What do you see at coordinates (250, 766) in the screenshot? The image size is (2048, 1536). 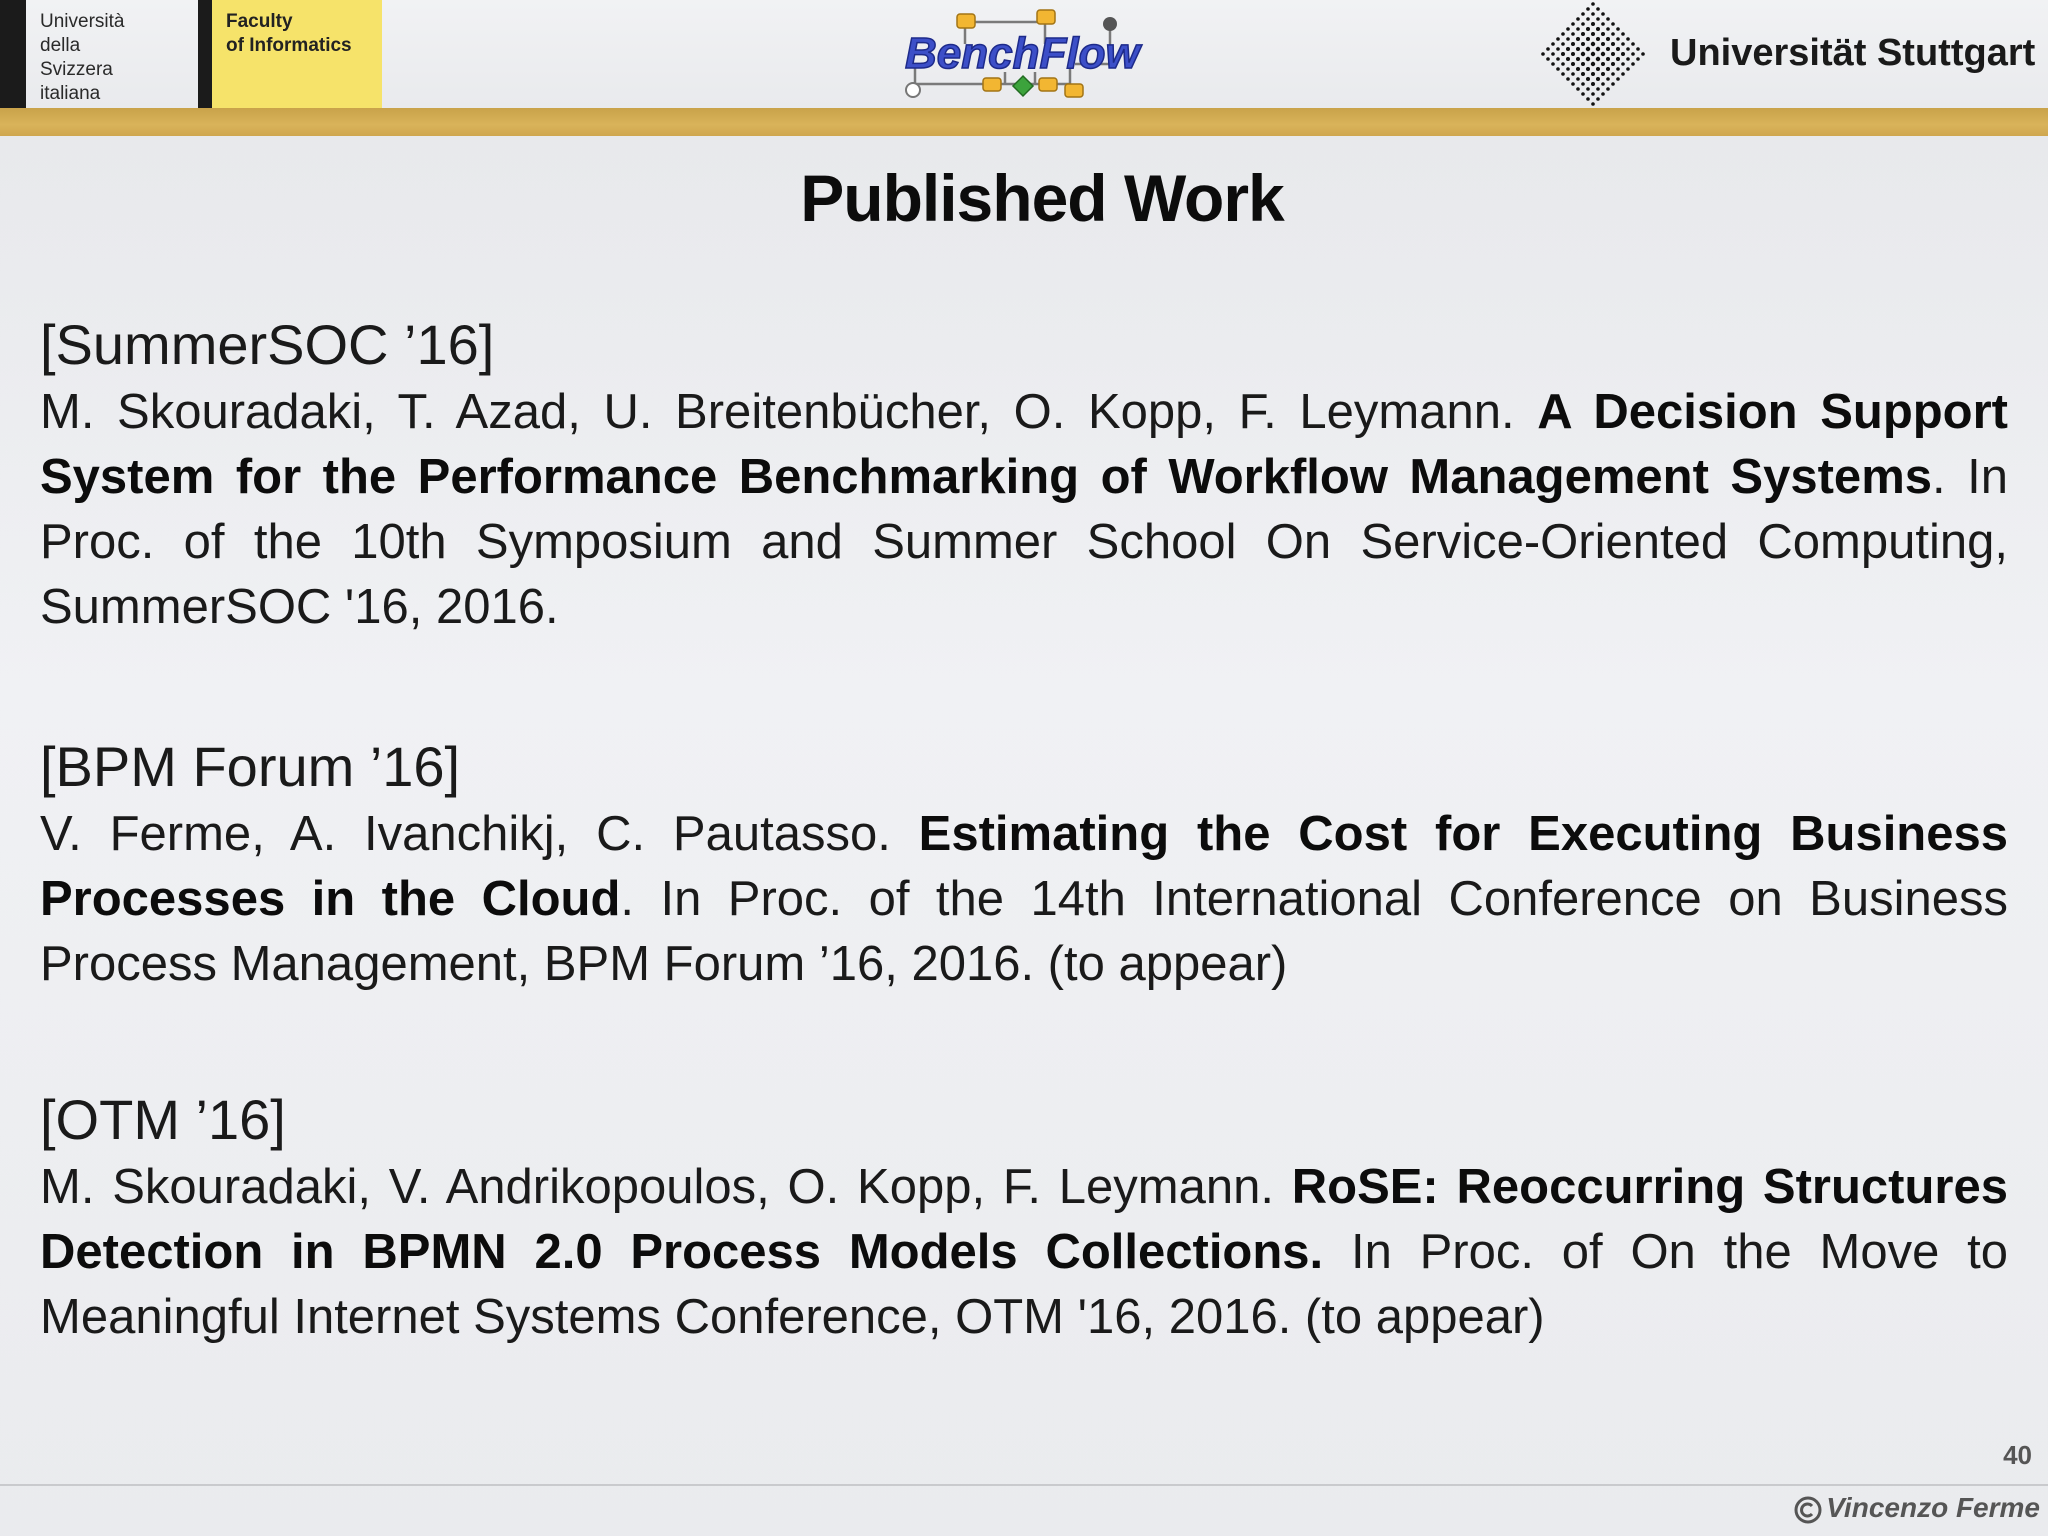 I see `publication-tag: [BPM Forum ’16]` at bounding box center [250, 766].